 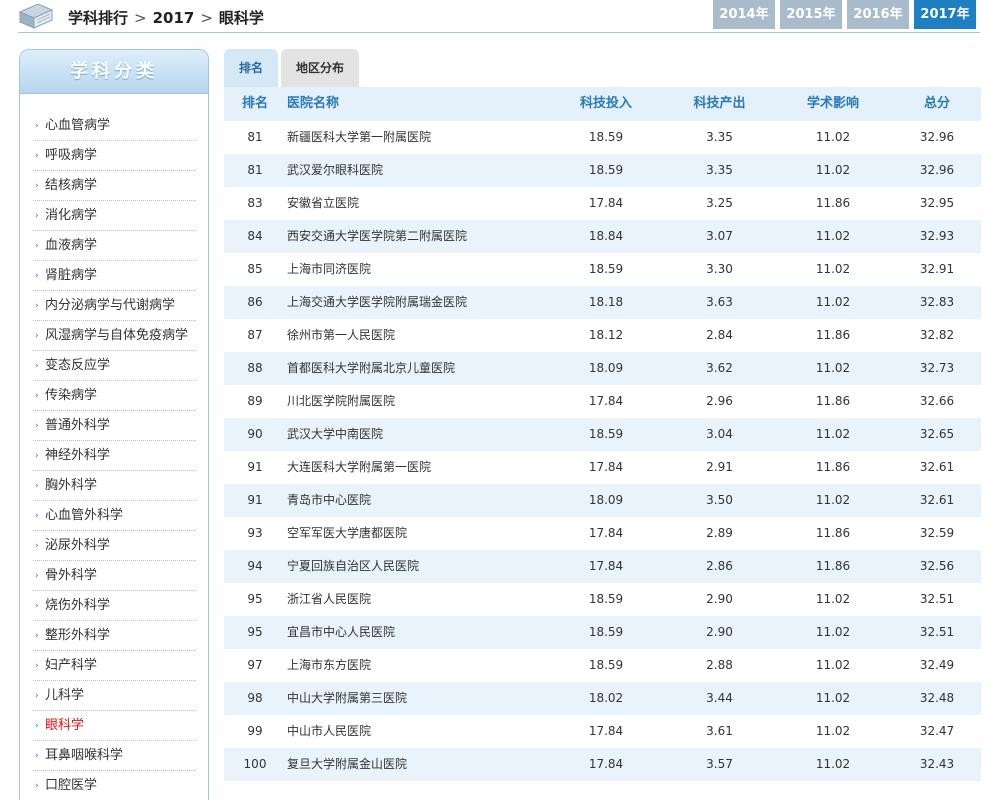 I want to click on year-tabs: 2014年 2015年 2016年 2017年, so click(x=844, y=14).